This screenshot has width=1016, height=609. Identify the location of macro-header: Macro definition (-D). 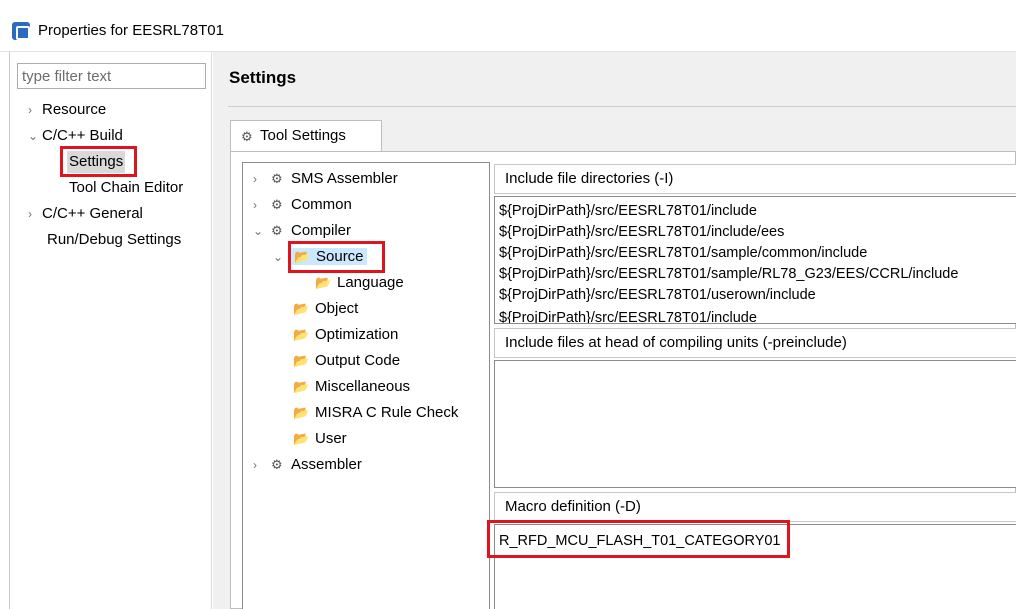
(755, 507).